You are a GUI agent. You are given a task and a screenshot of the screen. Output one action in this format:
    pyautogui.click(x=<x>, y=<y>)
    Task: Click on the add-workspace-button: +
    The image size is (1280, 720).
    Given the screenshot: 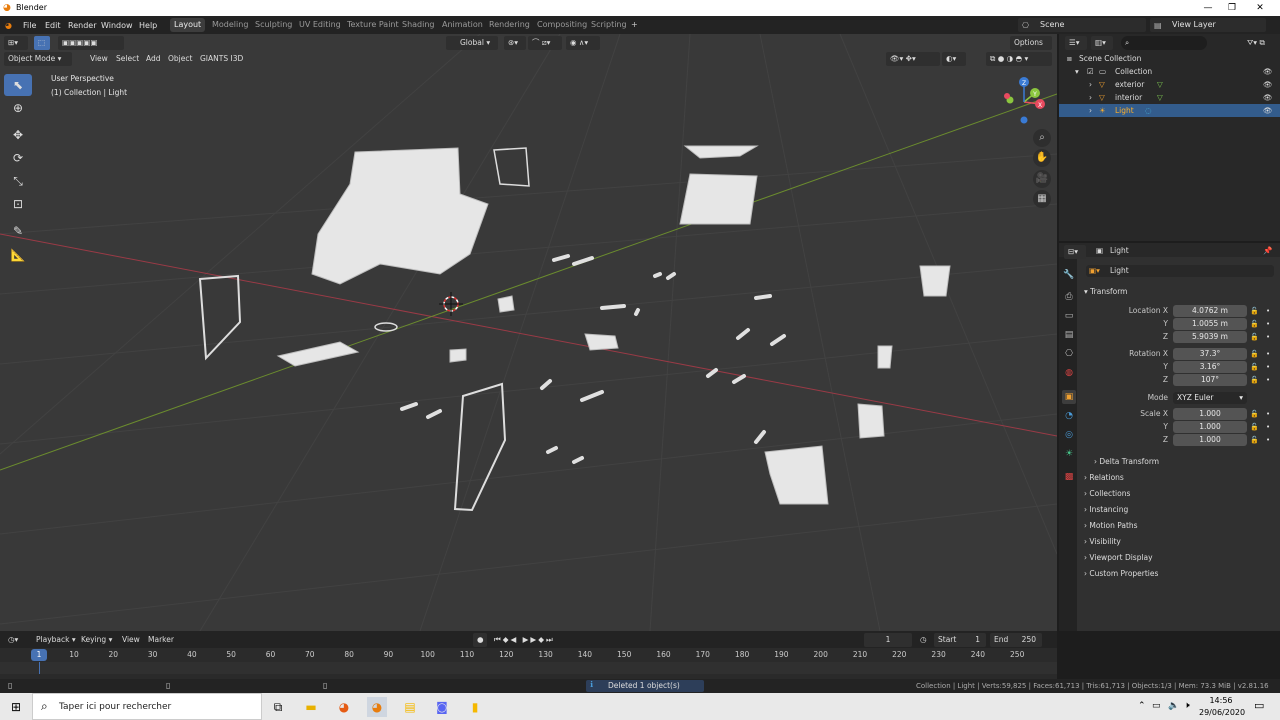 What is the action you would take?
    pyautogui.click(x=634, y=25)
    